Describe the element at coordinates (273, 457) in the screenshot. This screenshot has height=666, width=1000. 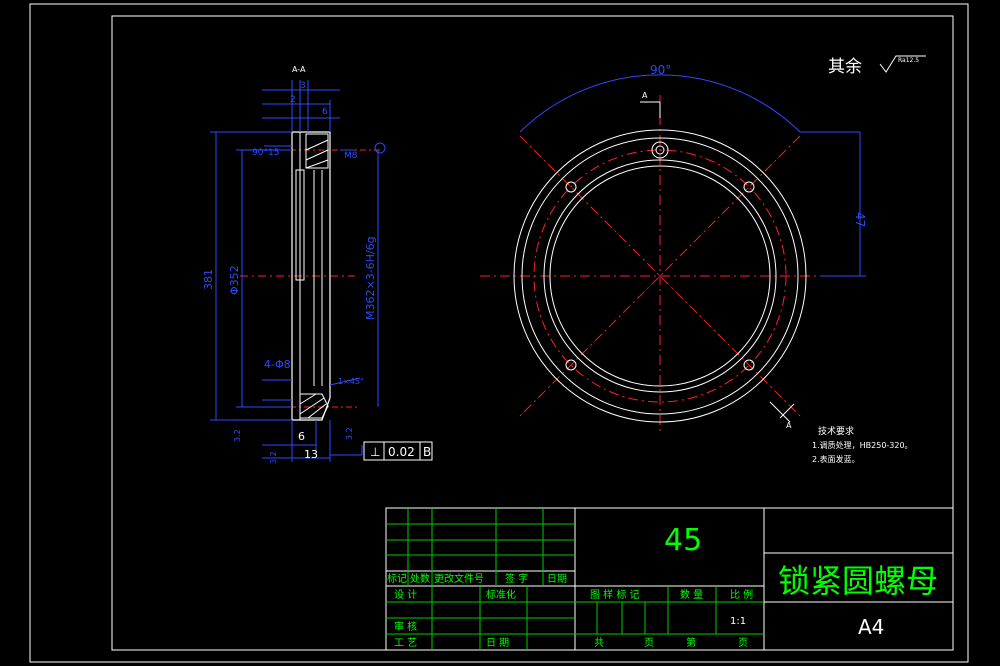
I see `ra-bottom: 3.2` at that location.